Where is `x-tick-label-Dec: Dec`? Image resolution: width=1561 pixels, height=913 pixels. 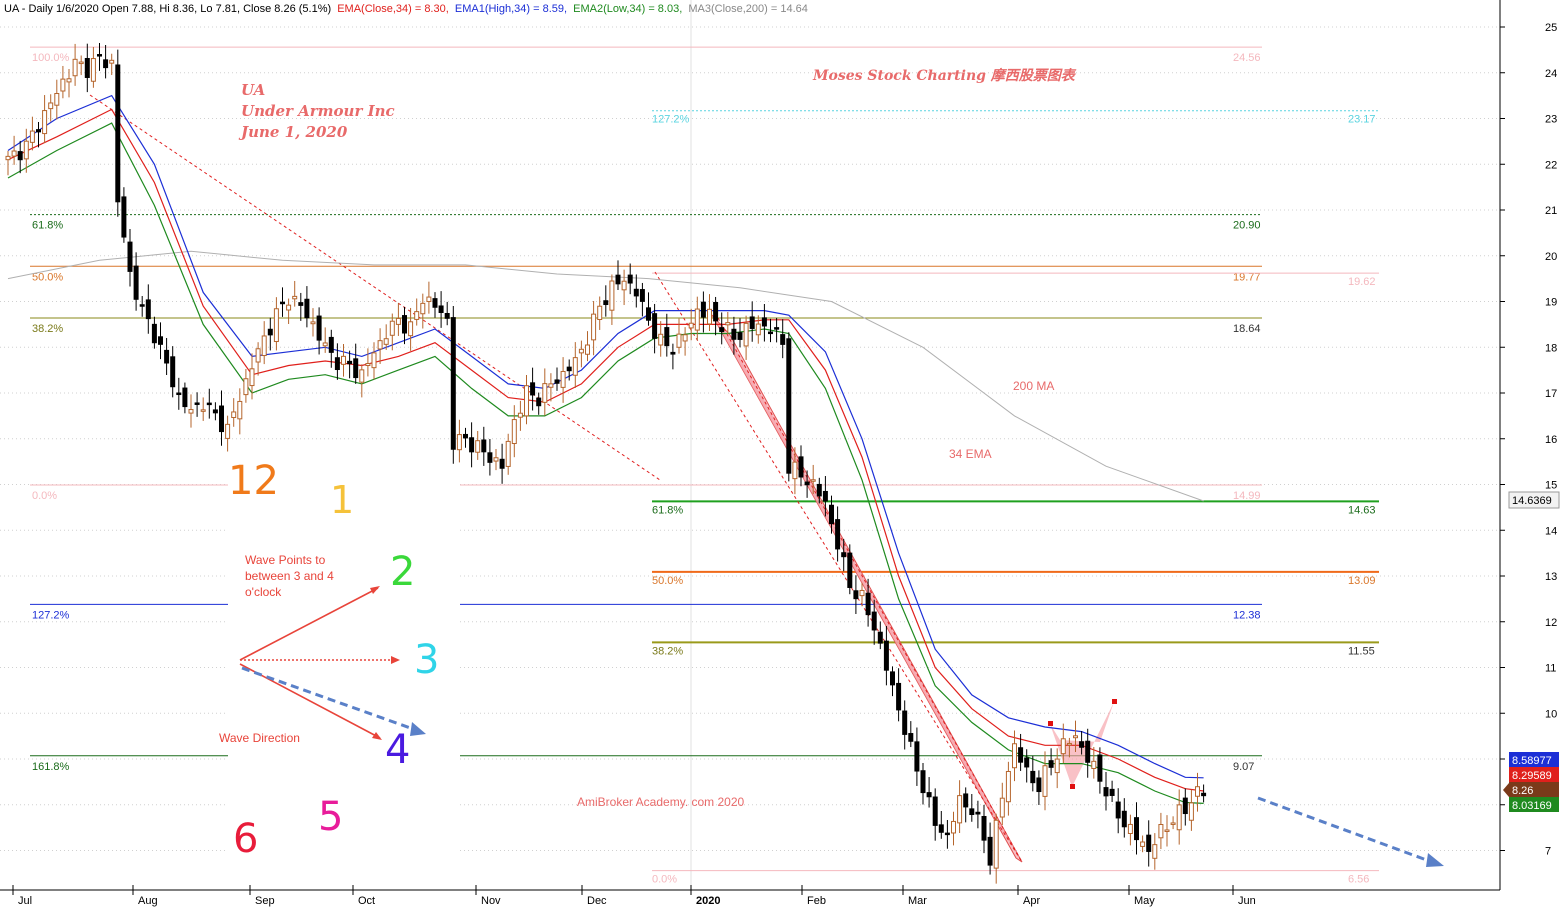 x-tick-label-Dec: Dec is located at coordinates (597, 901).